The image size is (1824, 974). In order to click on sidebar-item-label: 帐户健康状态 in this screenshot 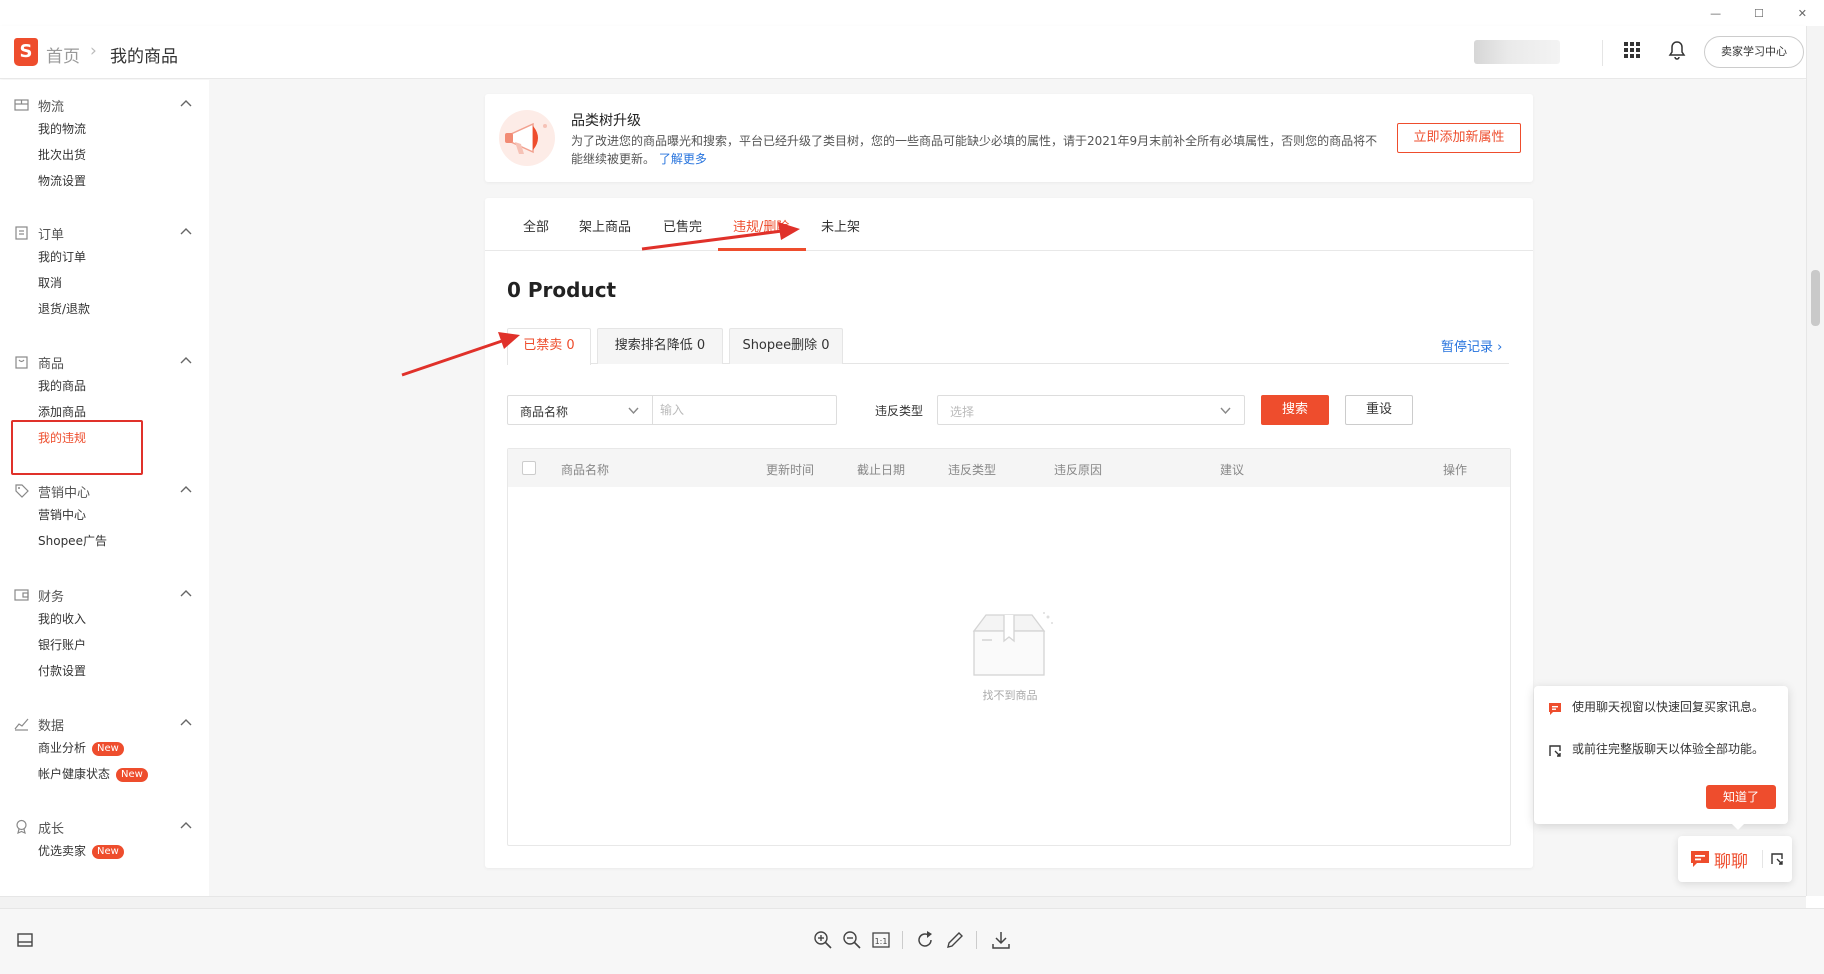, I will do `click(74, 774)`.